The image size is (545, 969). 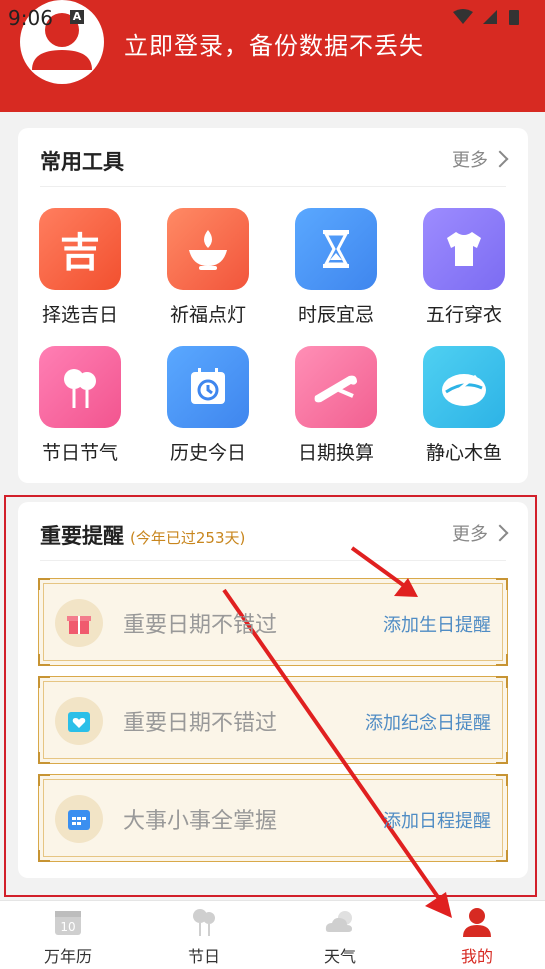 I want to click on tools-more-label: 更多, so click(x=470, y=160).